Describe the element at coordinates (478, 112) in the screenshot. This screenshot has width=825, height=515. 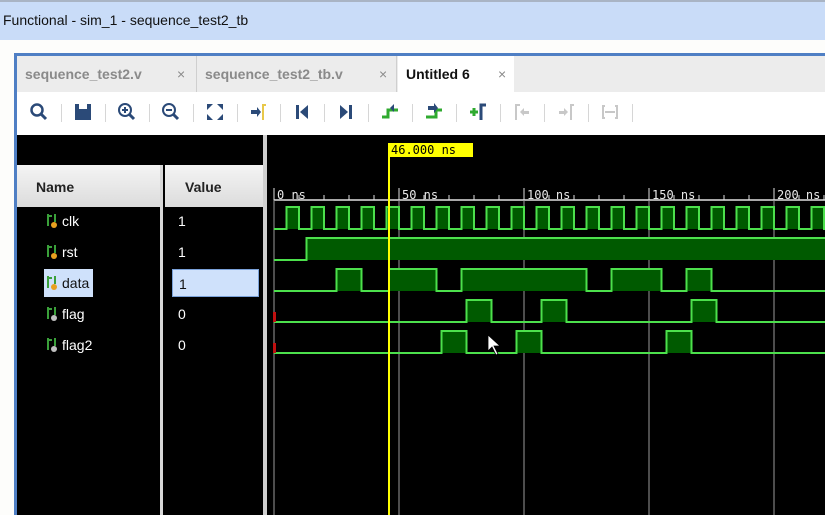
I see `add-marker-icon` at that location.